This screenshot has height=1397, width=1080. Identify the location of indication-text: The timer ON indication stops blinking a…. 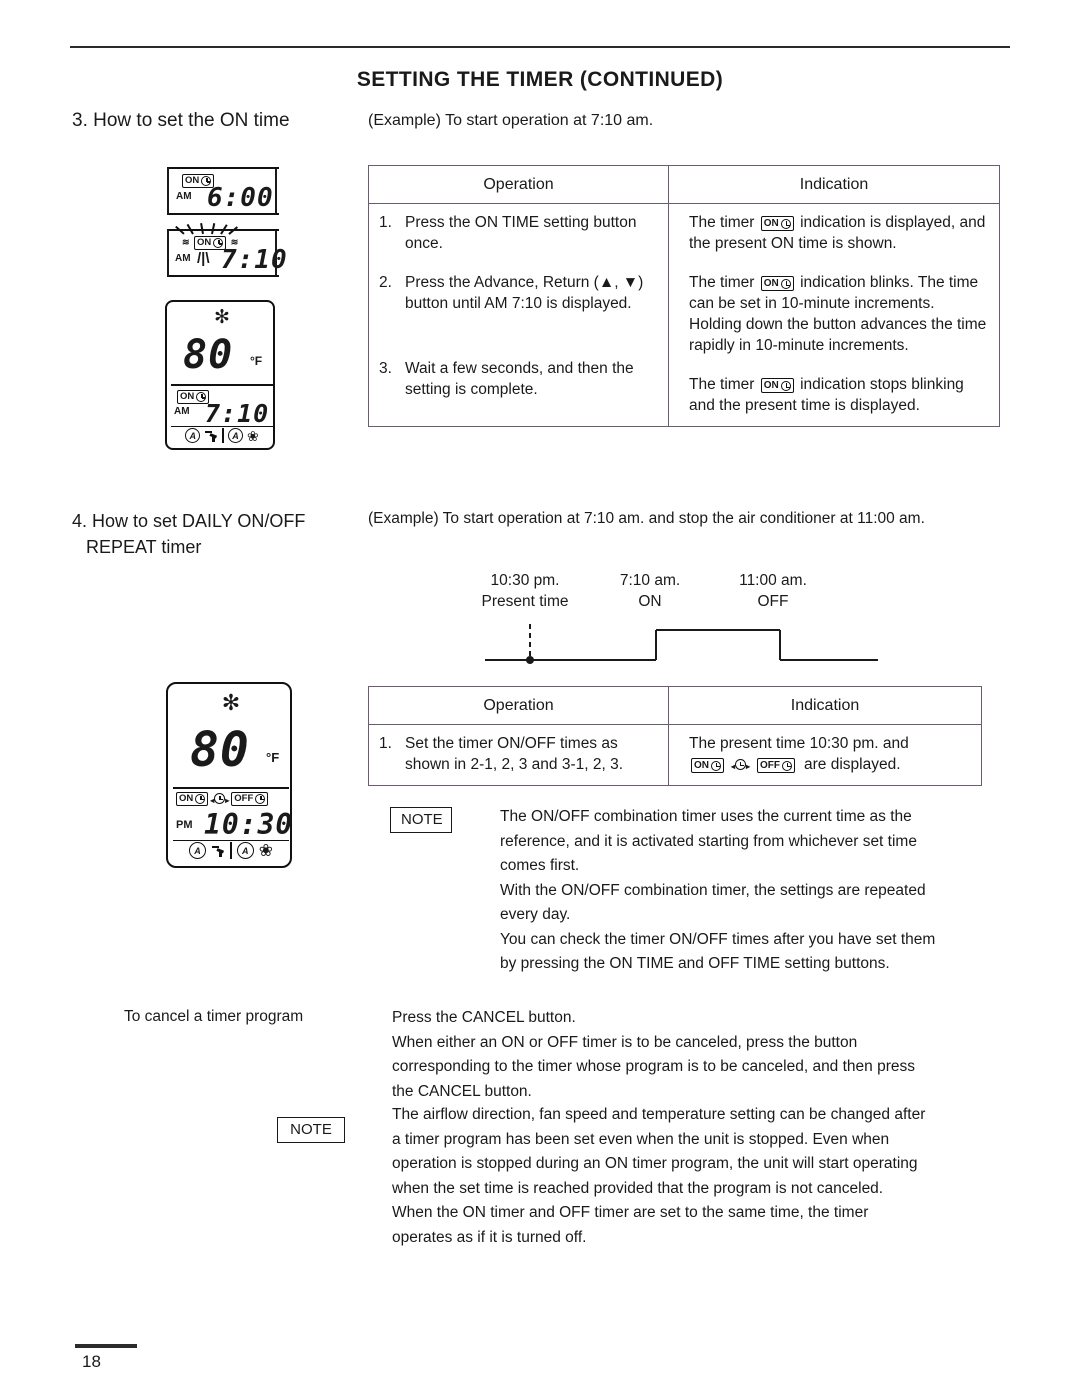
(839, 395).